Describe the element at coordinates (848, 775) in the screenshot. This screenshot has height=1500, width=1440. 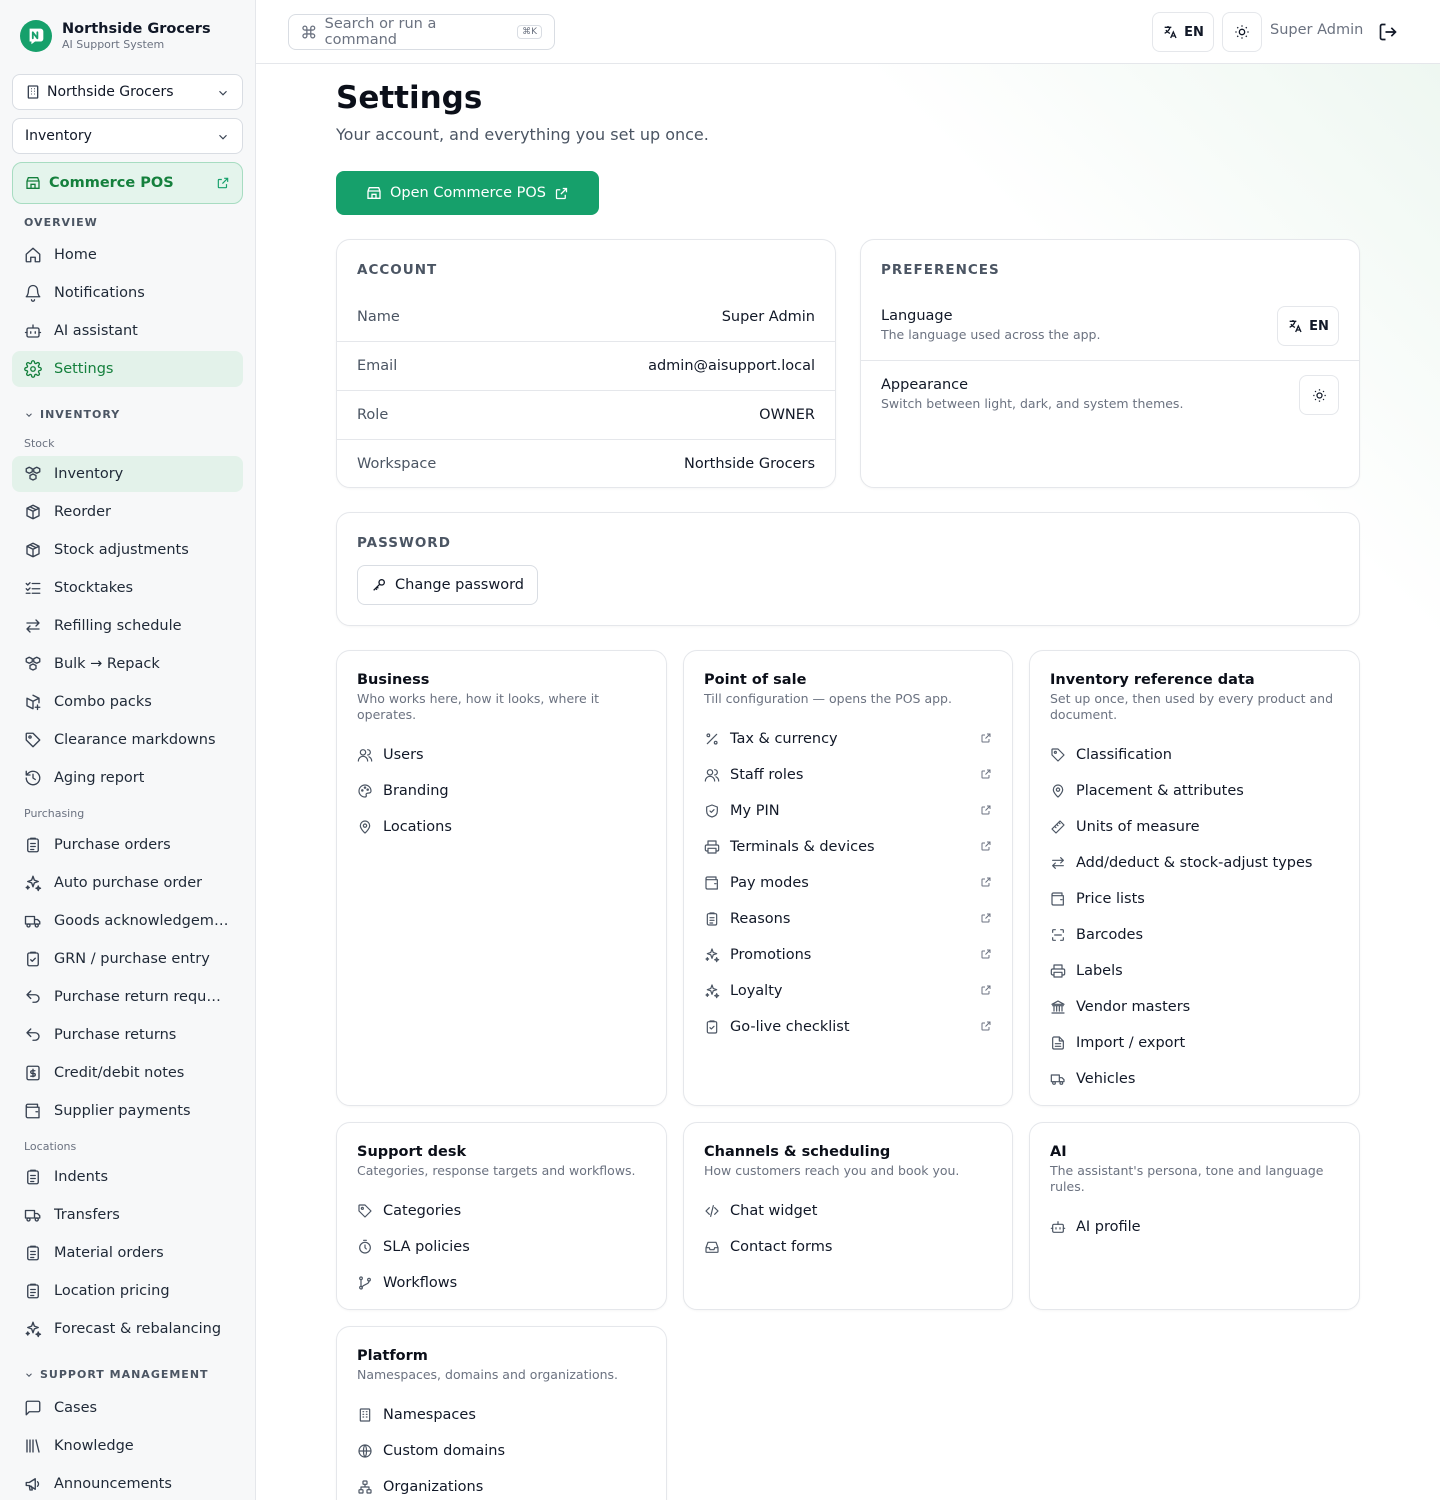
I see `settings-link-staff-roles: Staff roles` at that location.